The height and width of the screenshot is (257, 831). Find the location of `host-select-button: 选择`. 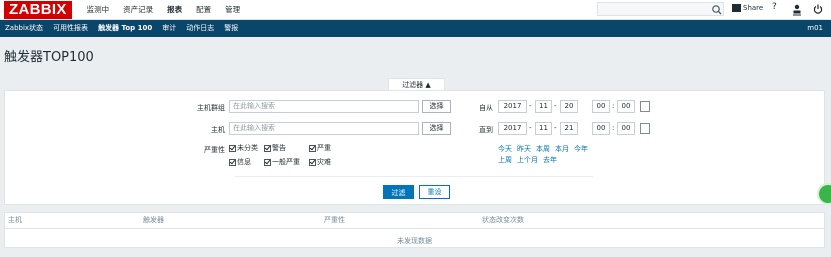

host-select-button: 选择 is located at coordinates (436, 128).